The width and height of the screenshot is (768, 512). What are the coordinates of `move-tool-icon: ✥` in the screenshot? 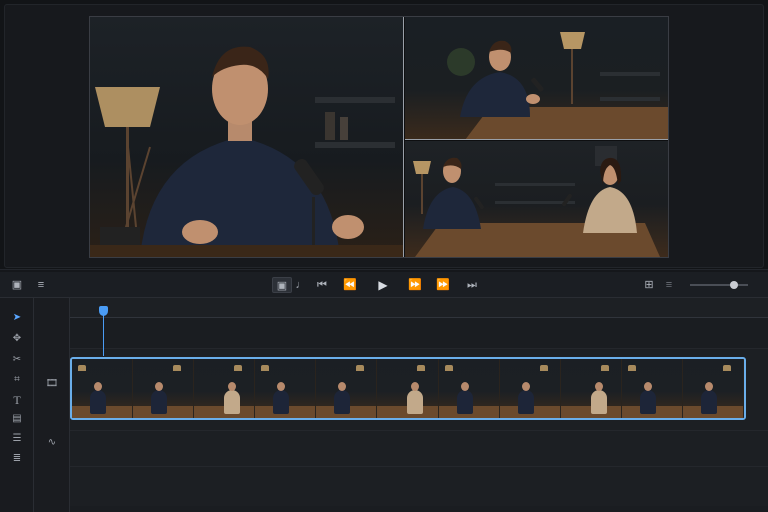 It's located at (17, 339).